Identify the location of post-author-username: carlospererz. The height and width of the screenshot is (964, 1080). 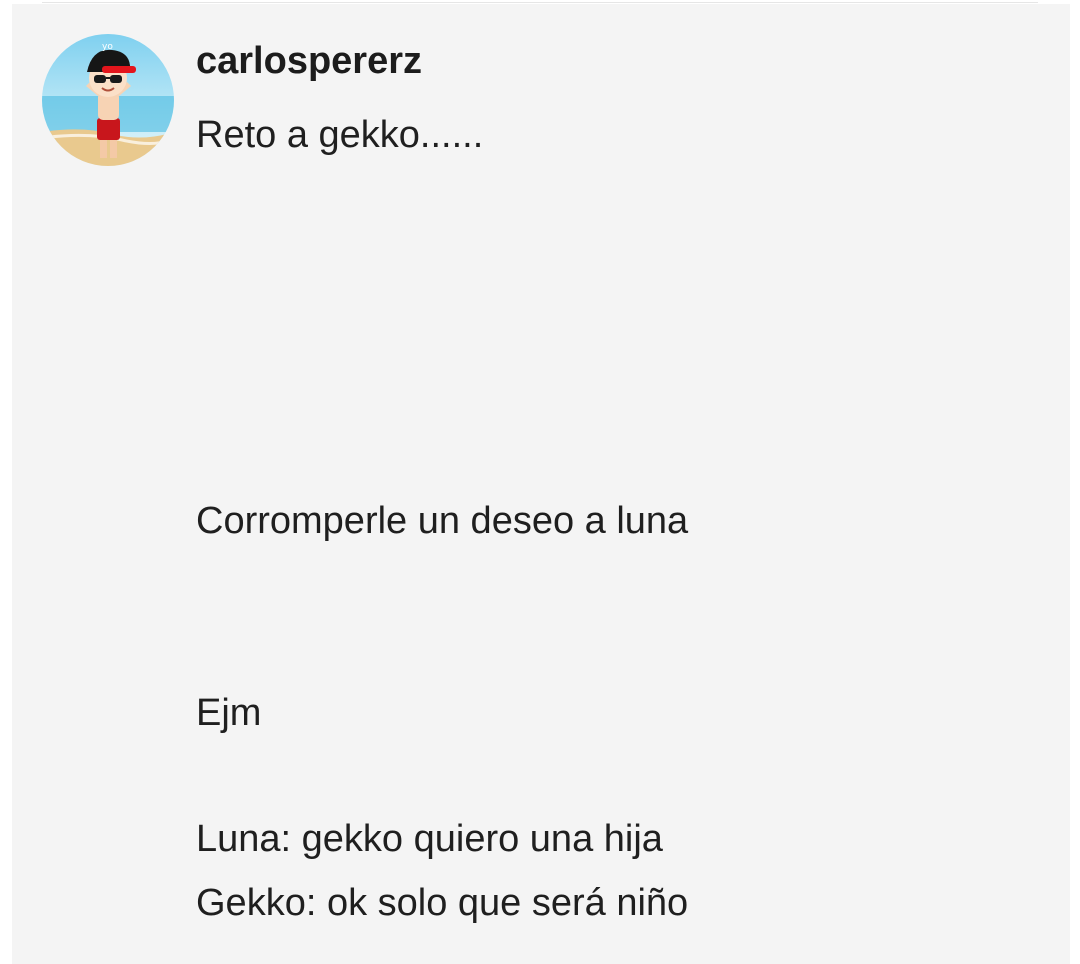
(309, 61).